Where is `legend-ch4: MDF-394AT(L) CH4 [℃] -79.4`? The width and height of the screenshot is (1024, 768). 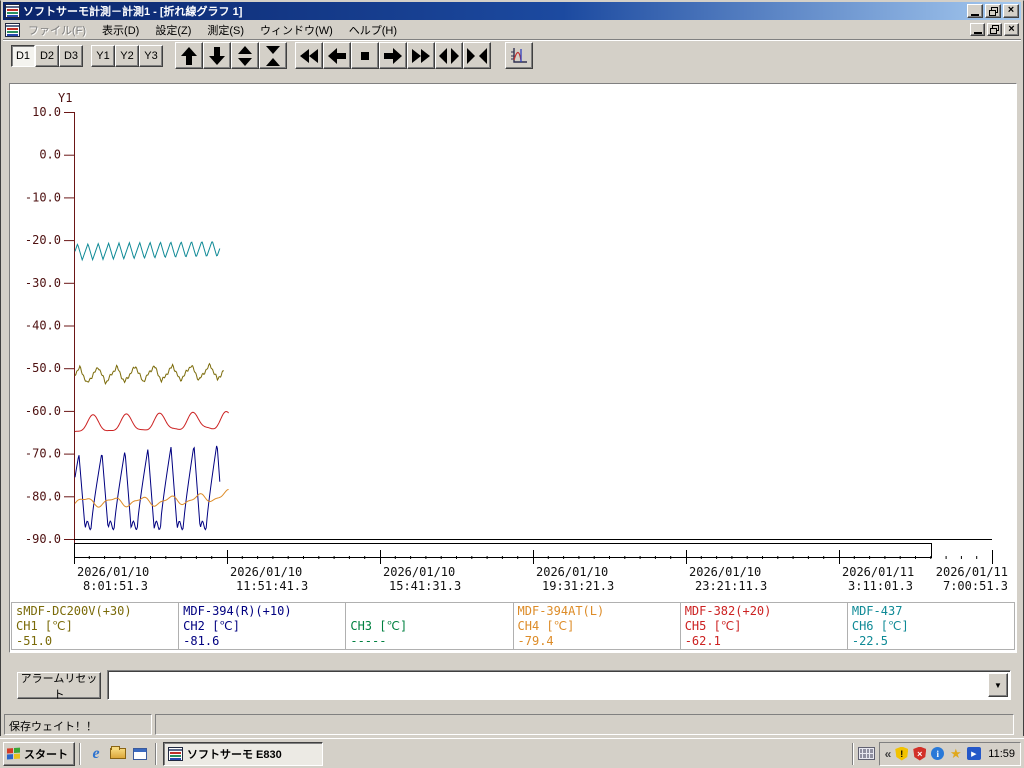 legend-ch4: MDF-394AT(L) CH4 [℃] -79.4 is located at coordinates (596, 626).